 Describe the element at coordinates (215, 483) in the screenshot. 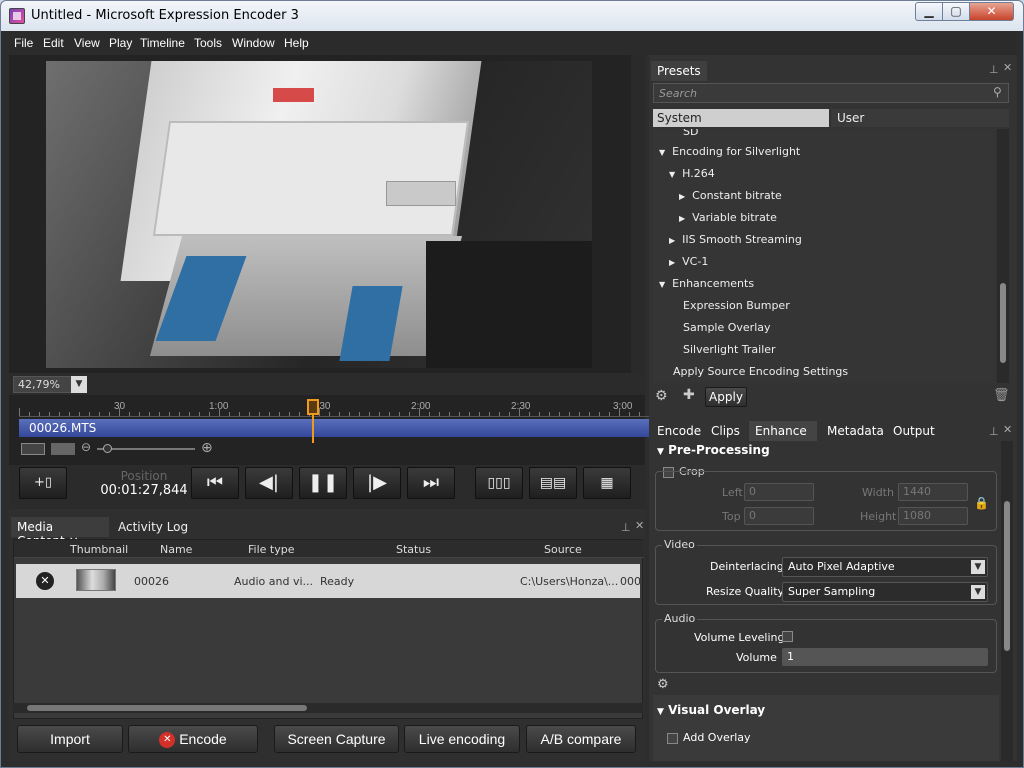

I see `go-to-start-button: ⏮` at that location.